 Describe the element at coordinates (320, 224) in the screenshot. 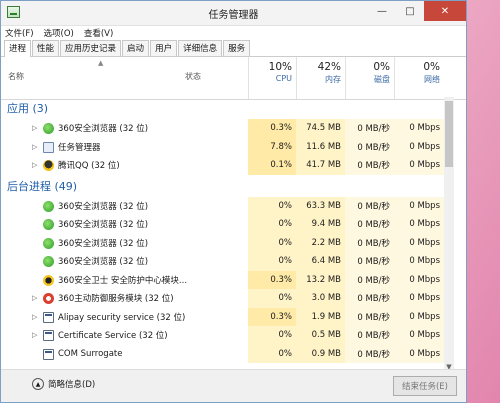

I see `memory-value: 9.4 MB` at that location.